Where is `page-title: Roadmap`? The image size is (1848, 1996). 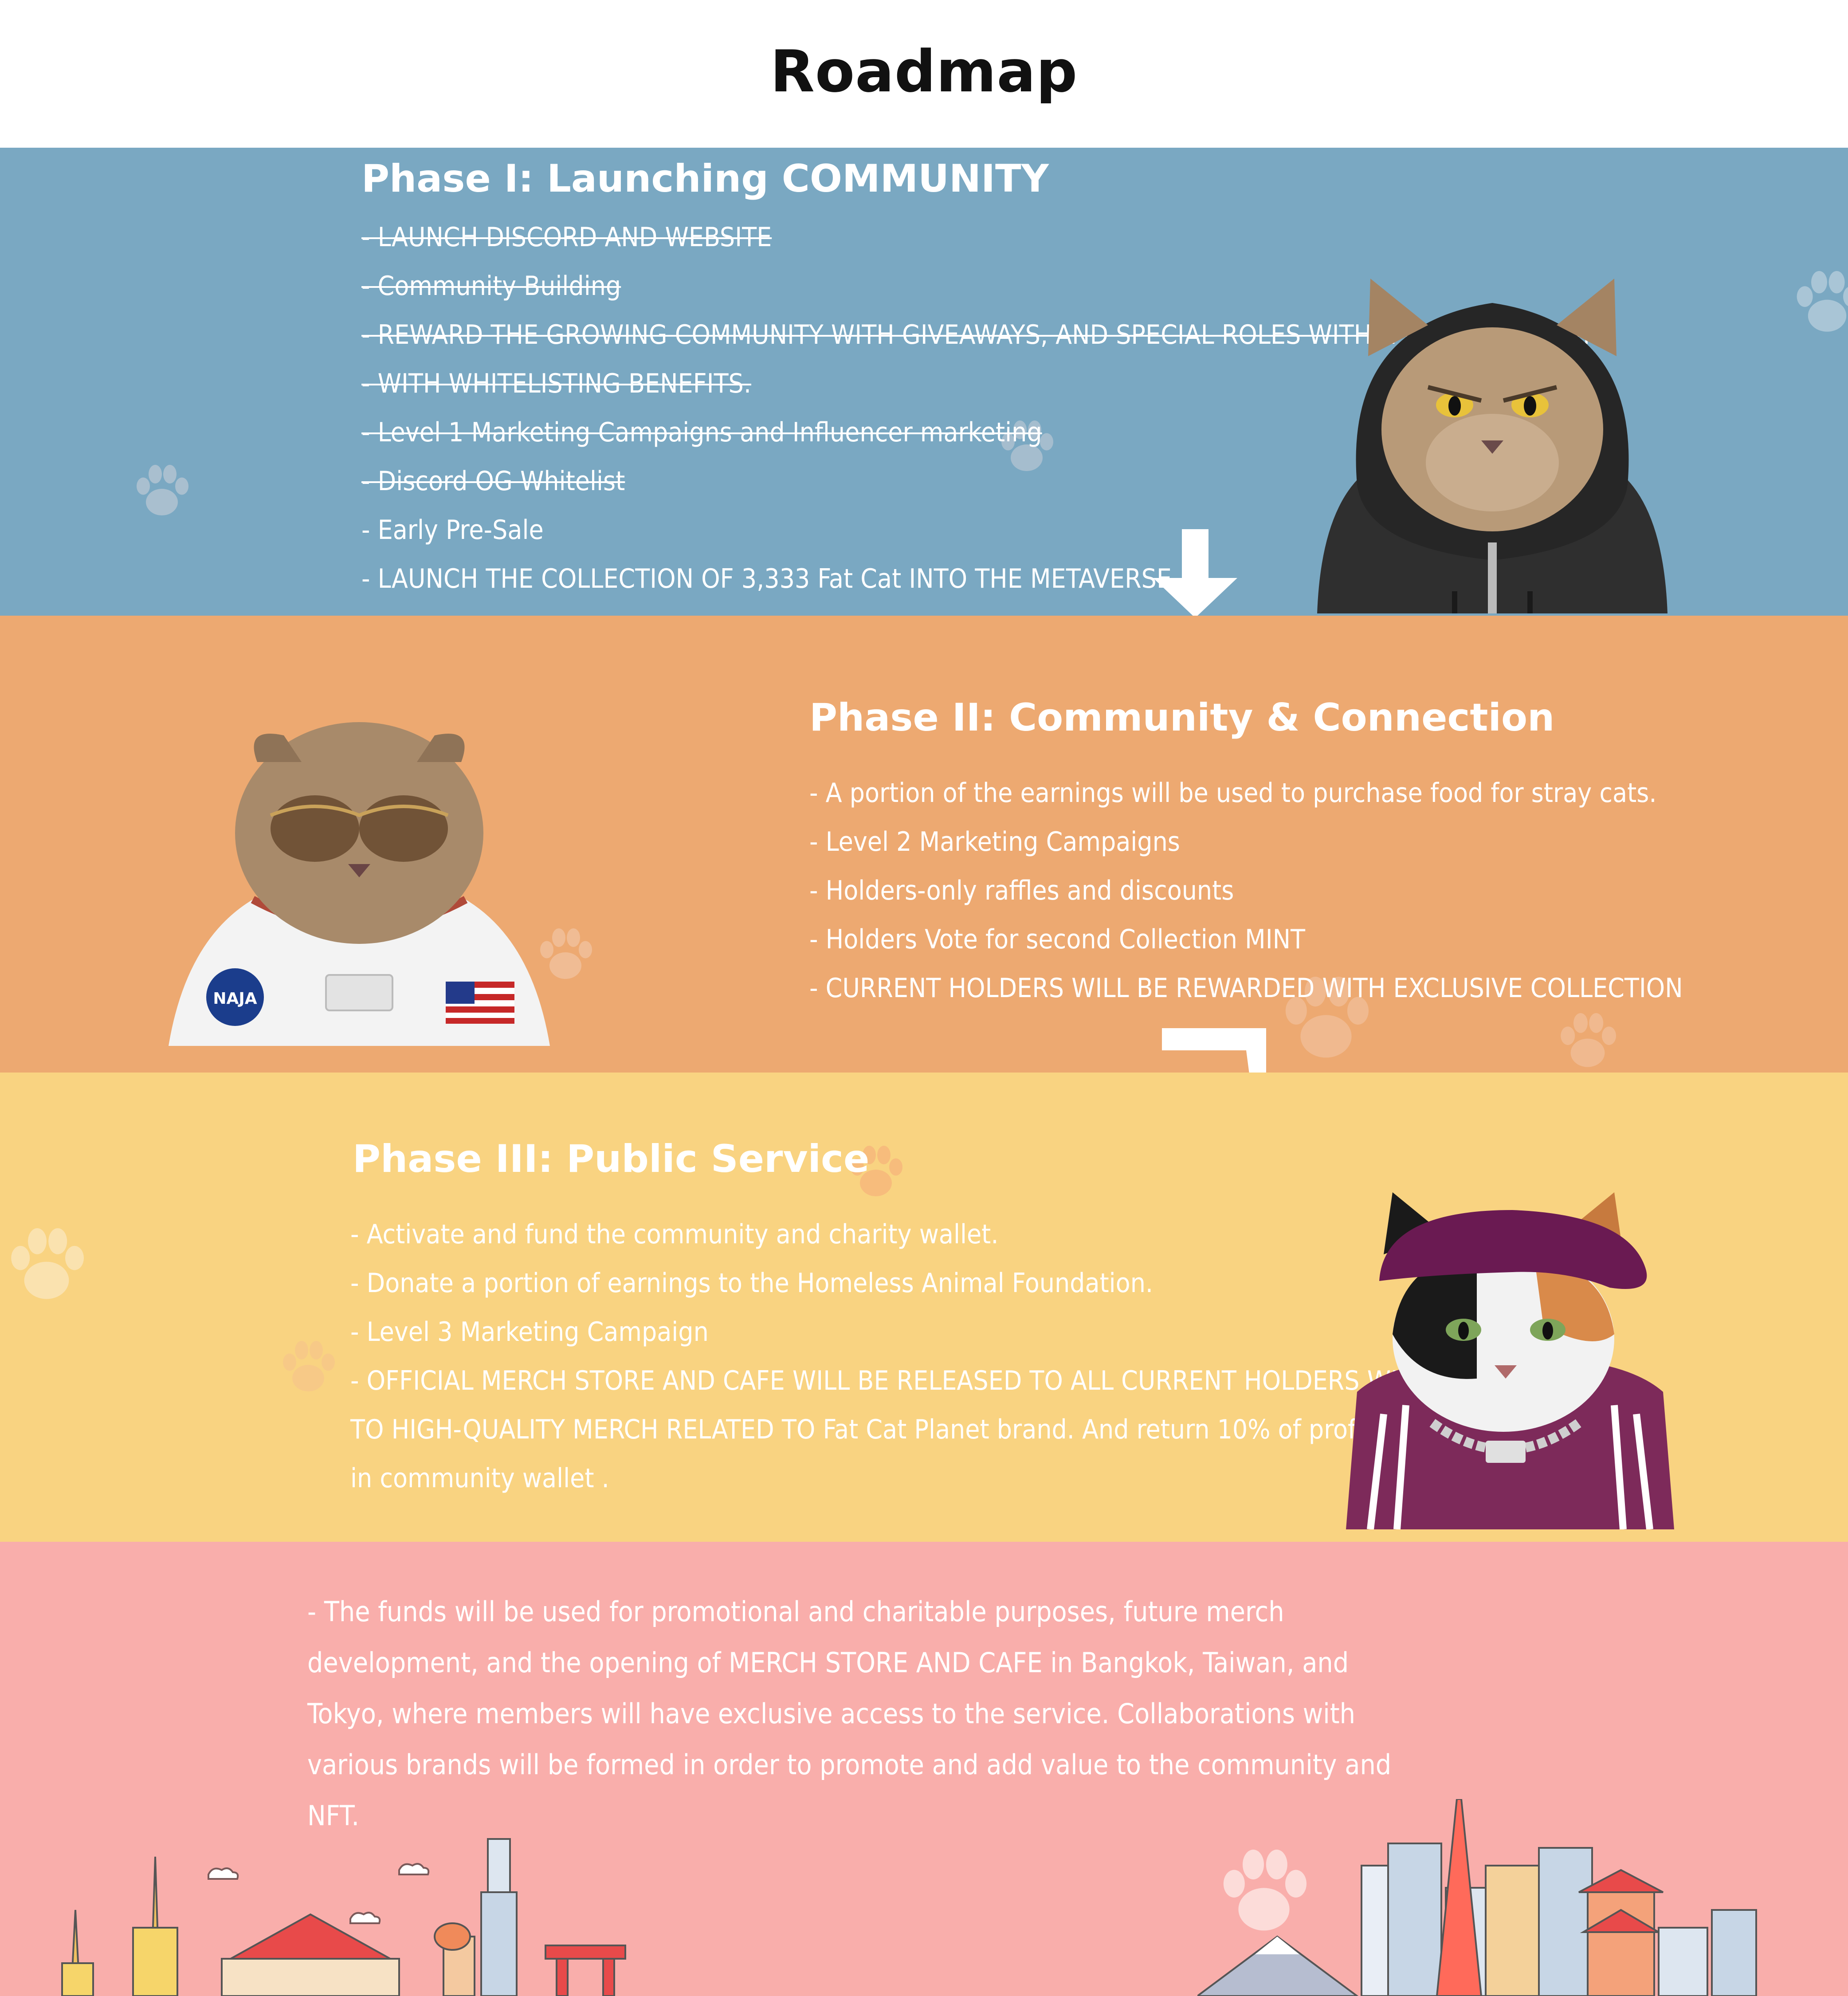
page-title: Roadmap is located at coordinates (924, 71).